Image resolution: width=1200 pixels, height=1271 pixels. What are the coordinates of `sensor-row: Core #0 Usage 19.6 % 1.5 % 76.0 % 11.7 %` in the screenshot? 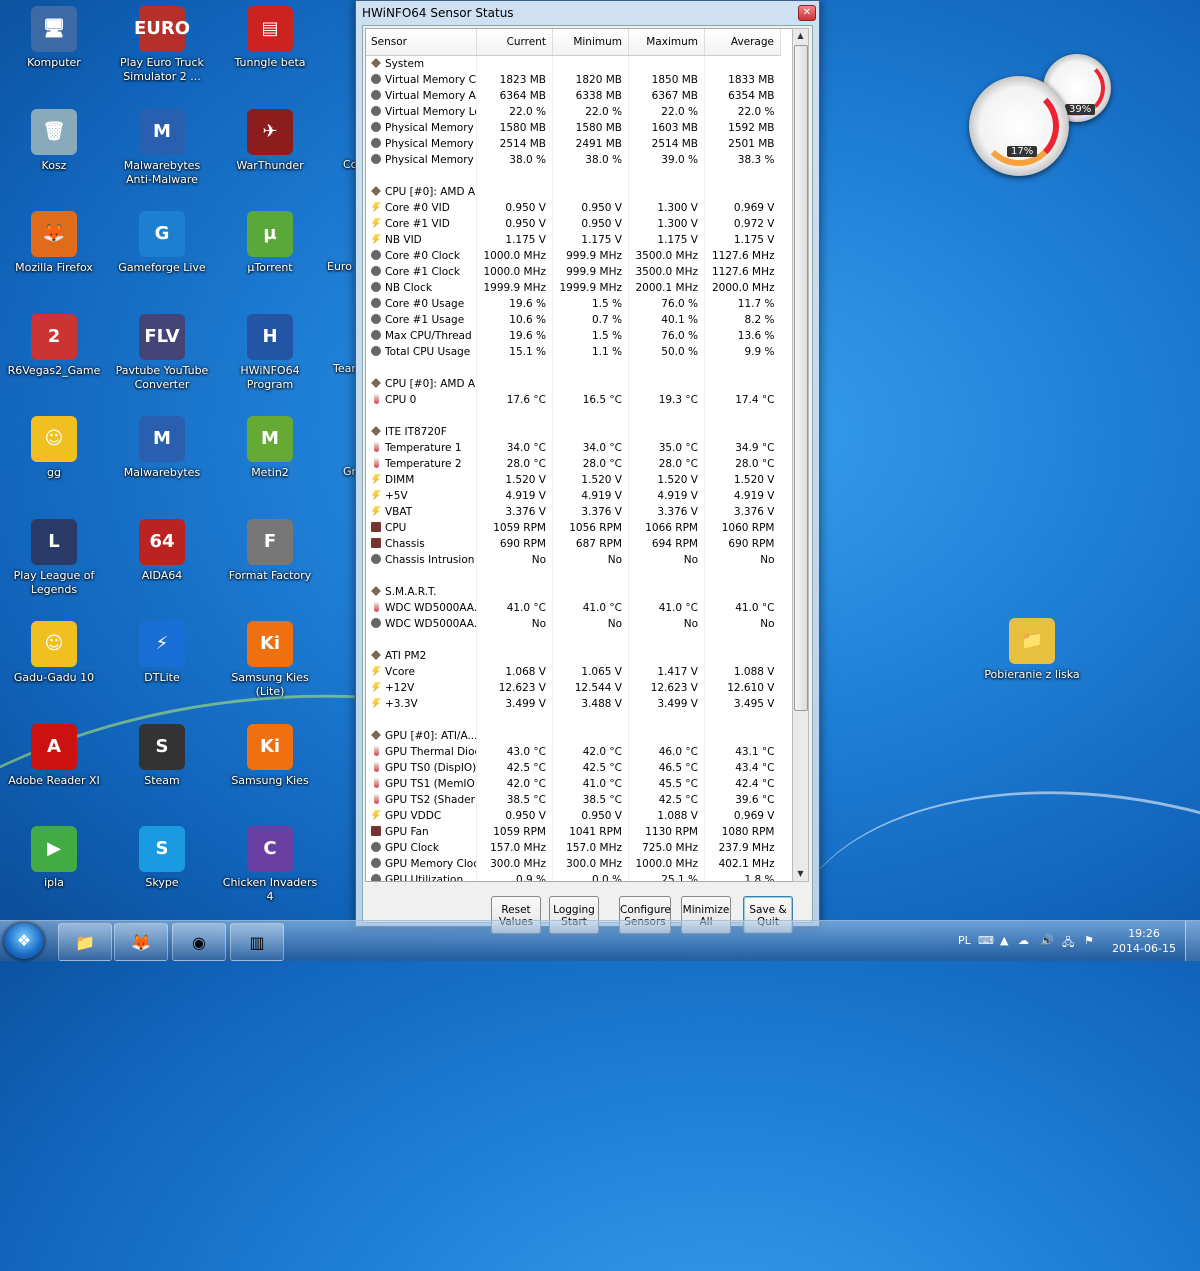 It's located at (573, 304).